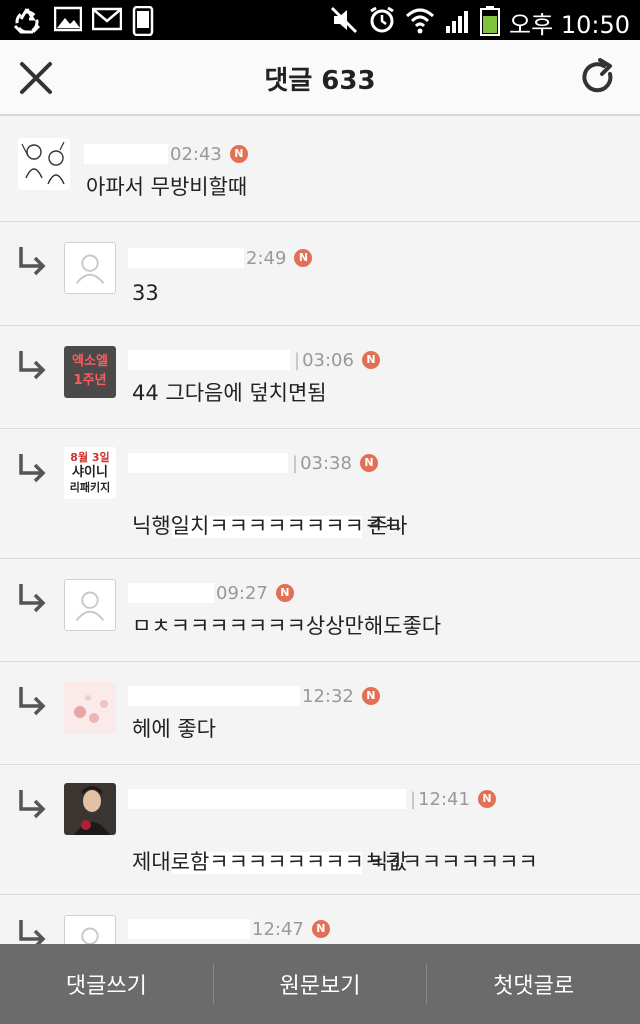 The height and width of the screenshot is (1024, 640). I want to click on comment-item: 엑소엘 1주년 | 03:06 N 44 그다음에 덮치면됨, so click(320, 377).